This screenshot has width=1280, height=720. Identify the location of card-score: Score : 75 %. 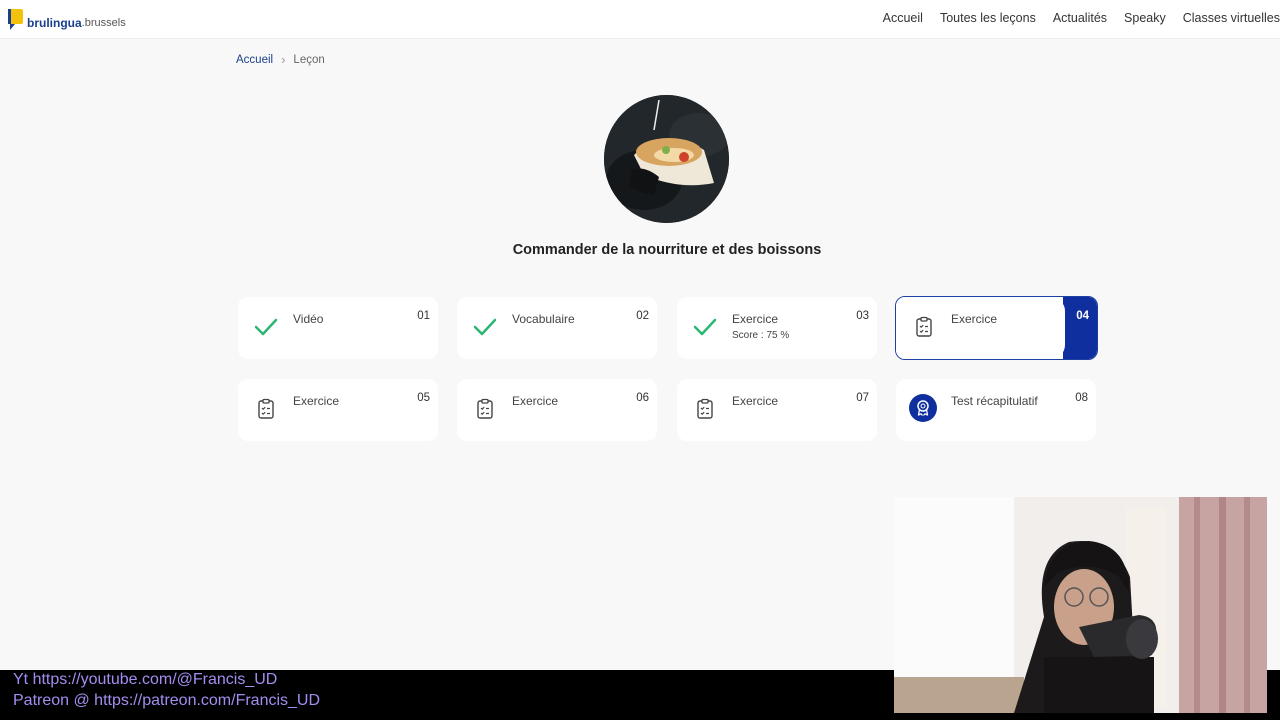
(761, 335).